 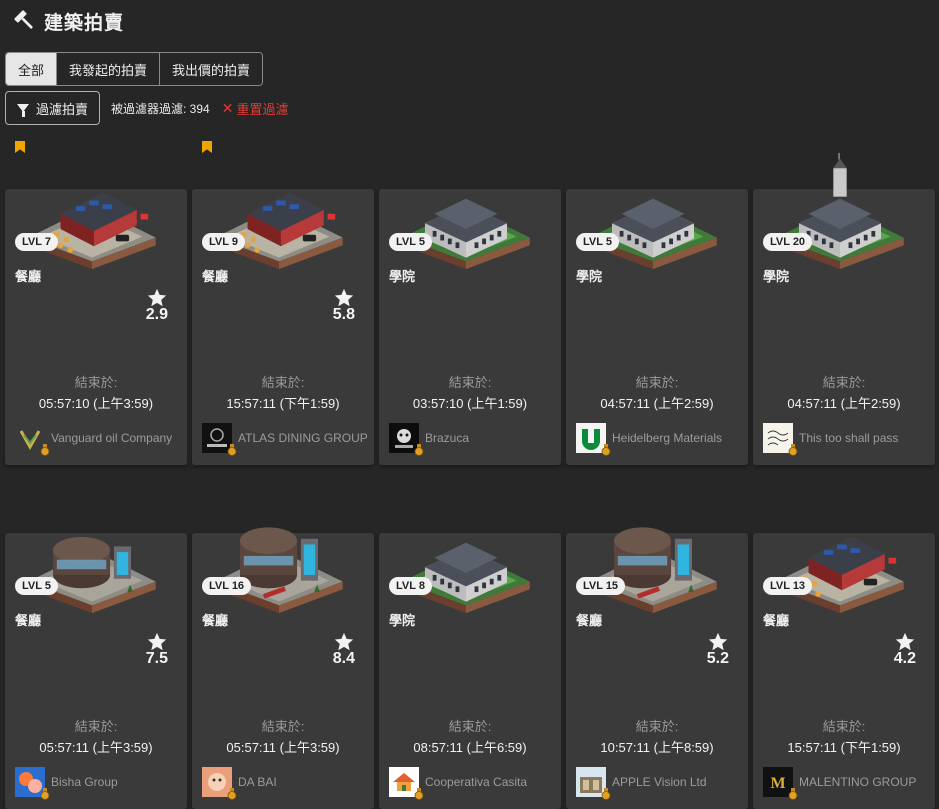 What do you see at coordinates (470, 300) in the screenshot?
I see `auction-card: LVL 5 學院 結束於: 03:57:10 (上午1:59) Brazuca` at bounding box center [470, 300].